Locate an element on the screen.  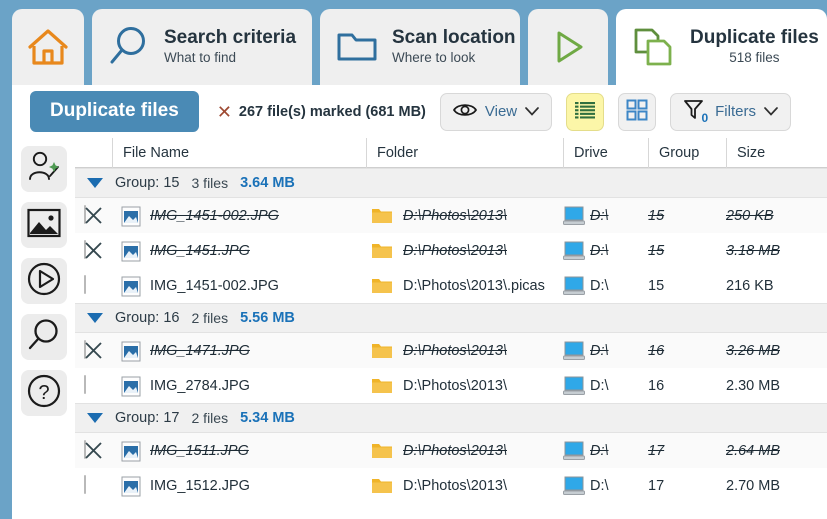
group-header-row: Group: 15 3 files 3.64 MB is located at coordinates (451, 183).